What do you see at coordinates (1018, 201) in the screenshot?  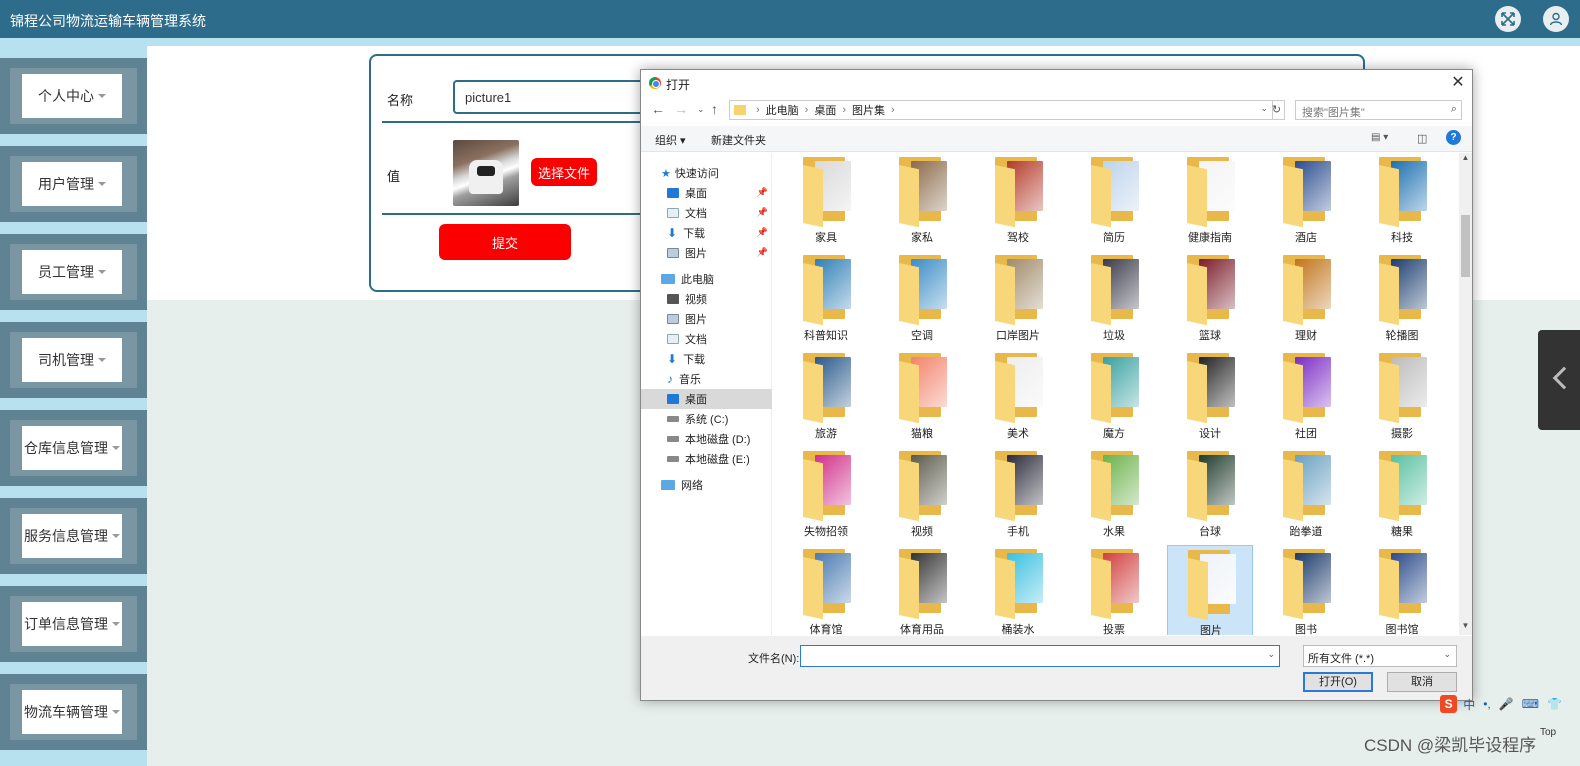 I see `folder-item: 驾校` at bounding box center [1018, 201].